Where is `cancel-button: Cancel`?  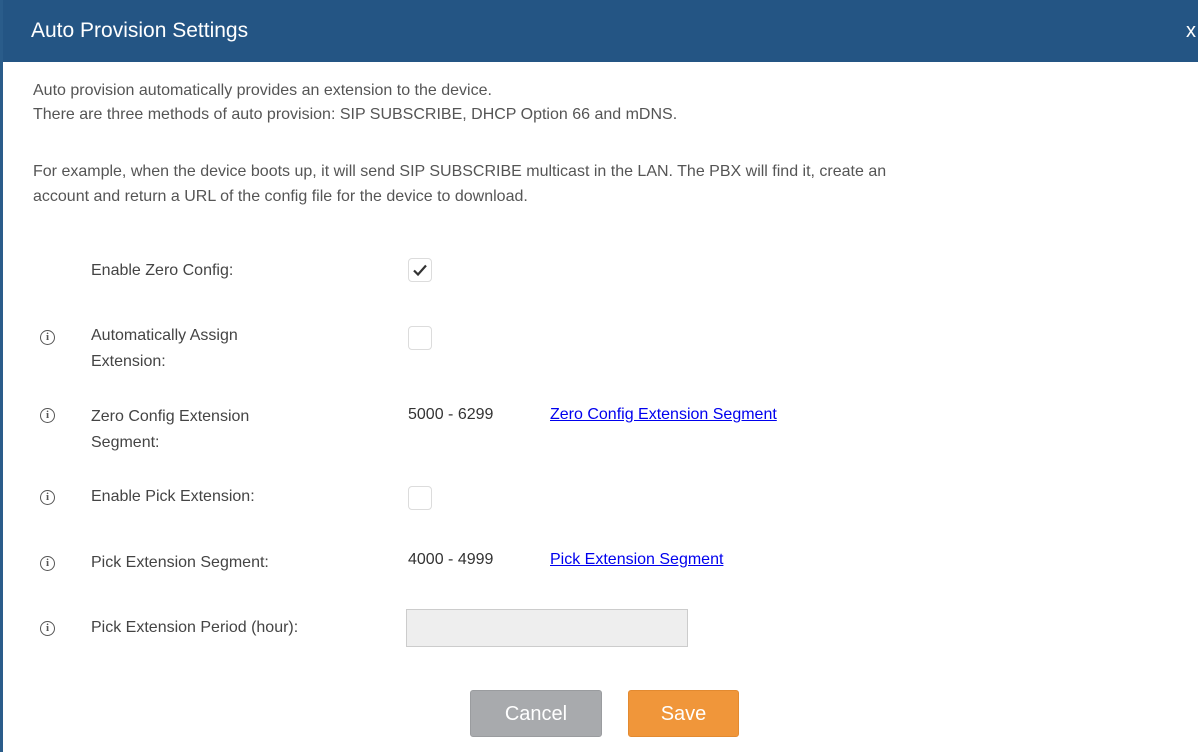 cancel-button: Cancel is located at coordinates (536, 713).